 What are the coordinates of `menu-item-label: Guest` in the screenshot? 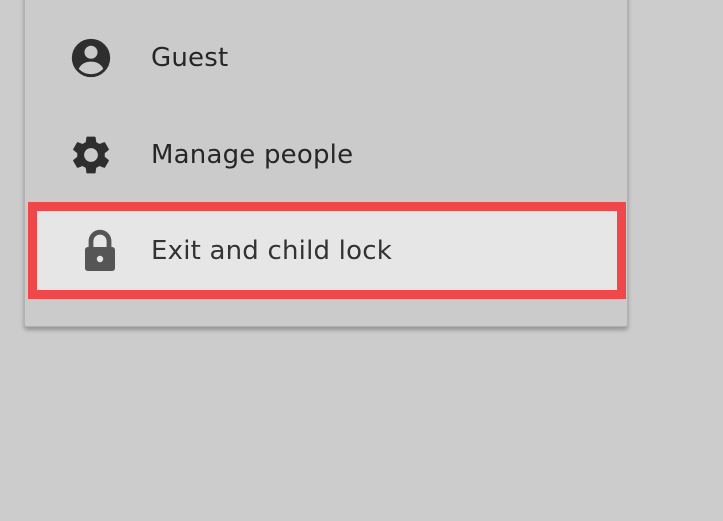 It's located at (190, 58).